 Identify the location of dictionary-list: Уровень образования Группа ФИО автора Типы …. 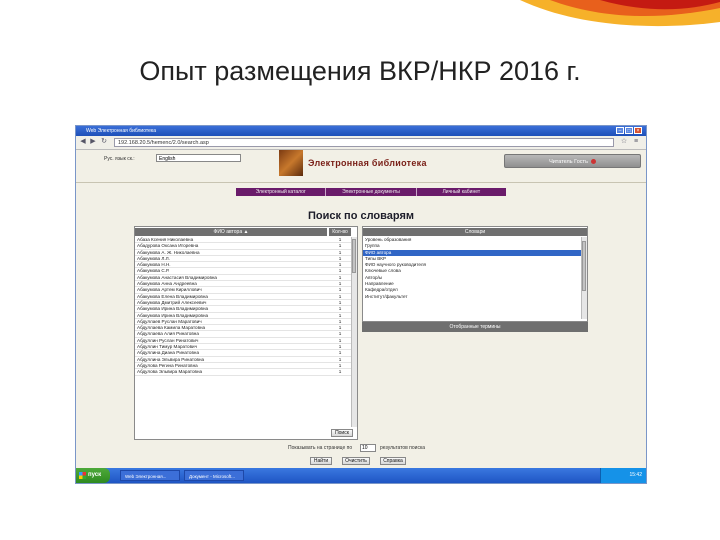
(472, 268).